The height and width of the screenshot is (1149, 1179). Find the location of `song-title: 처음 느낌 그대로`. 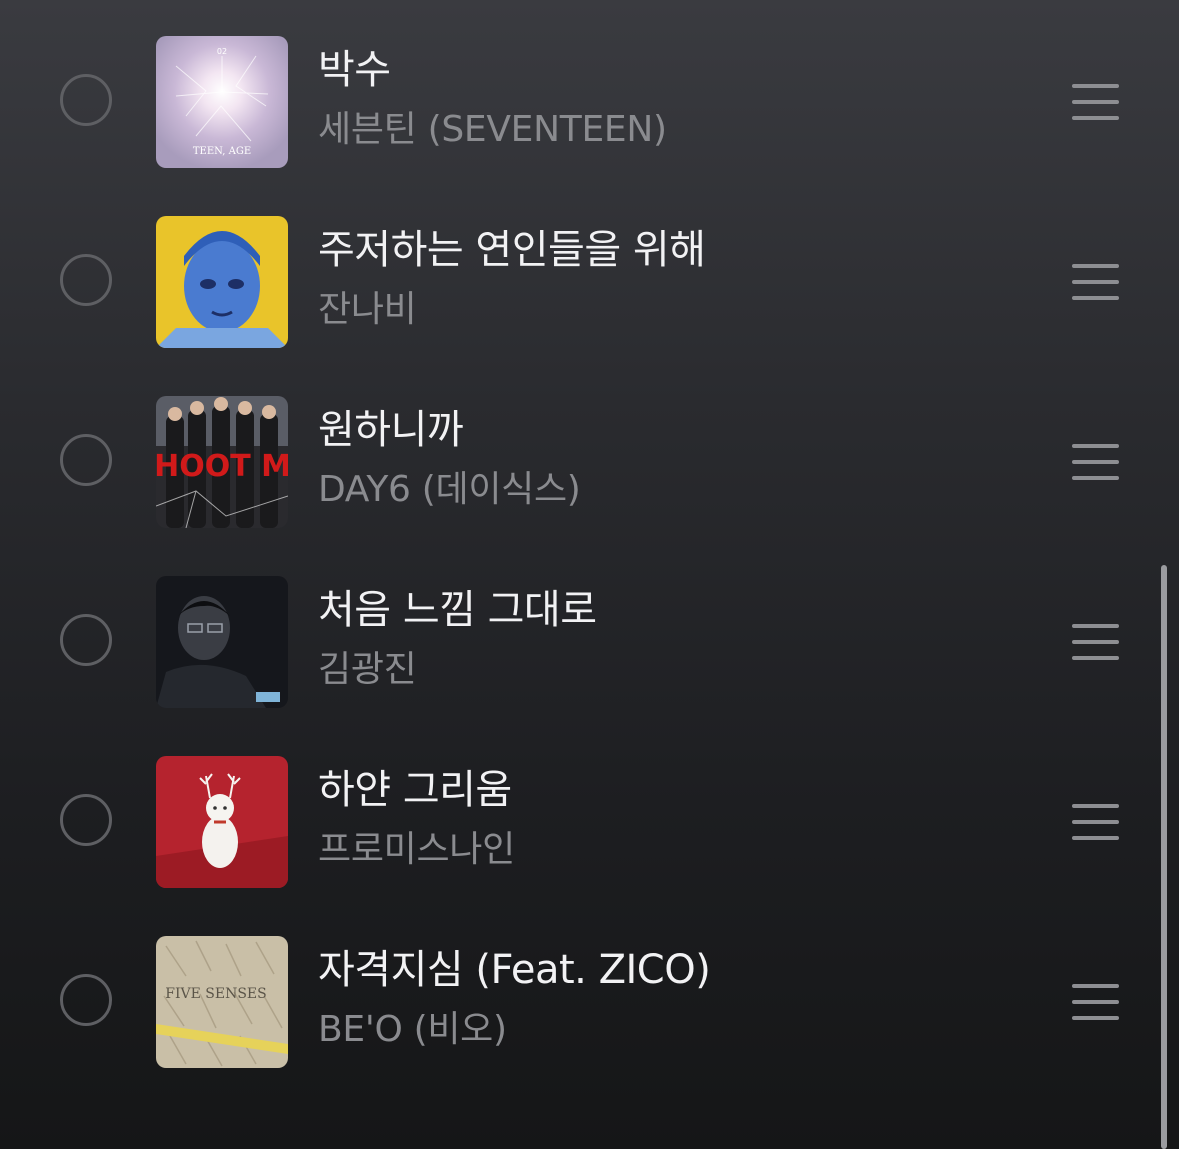

song-title: 처음 느낌 그대로 is located at coordinates (457, 610).